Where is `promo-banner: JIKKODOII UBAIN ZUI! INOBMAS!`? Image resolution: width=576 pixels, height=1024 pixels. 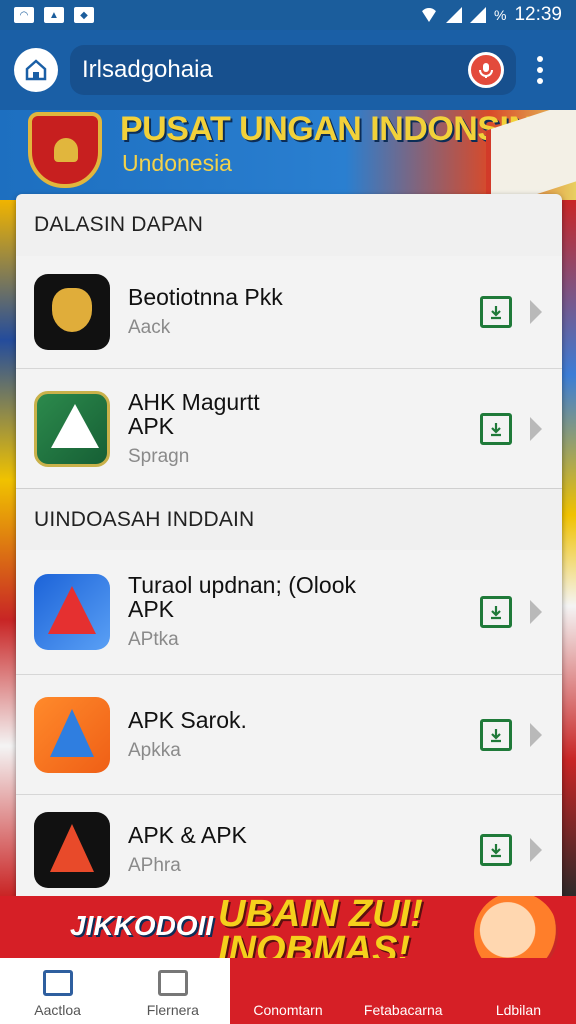
promo-banner: JIKKODOII UBAIN ZUI! INOBMAS! is located at coordinates (288, 929).